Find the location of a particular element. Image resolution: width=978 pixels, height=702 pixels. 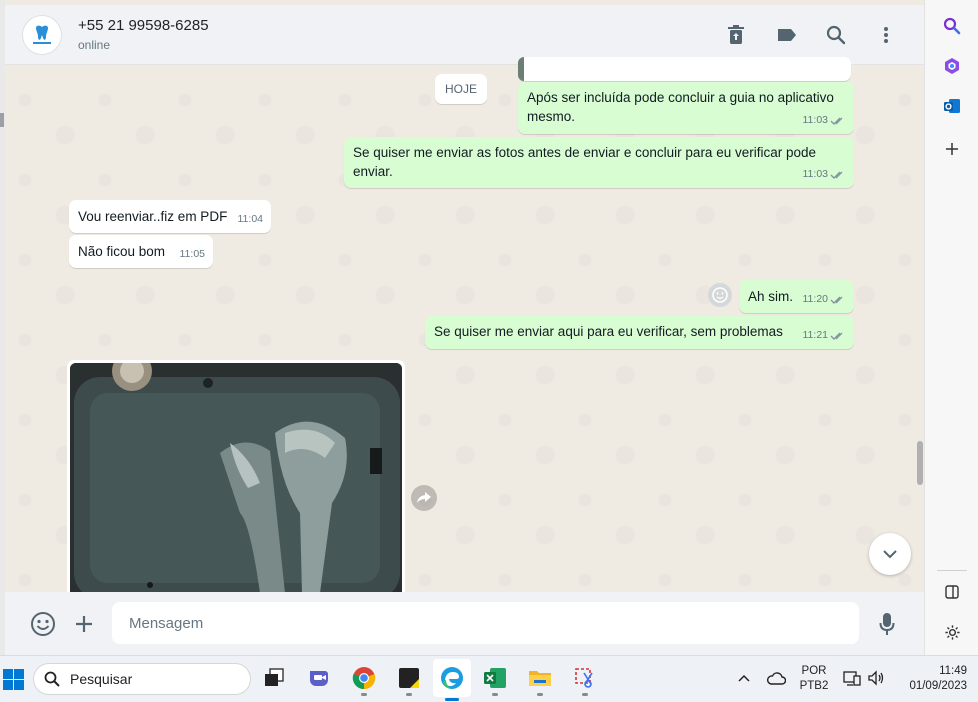

sidebar-toggle-icon is located at coordinates (952, 592).